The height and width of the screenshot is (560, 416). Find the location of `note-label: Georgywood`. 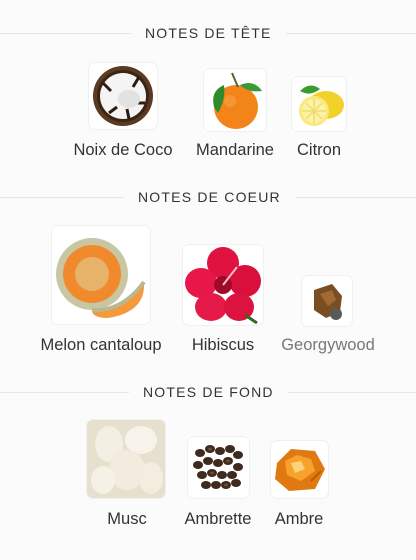

note-label: Georgywood is located at coordinates (328, 345).